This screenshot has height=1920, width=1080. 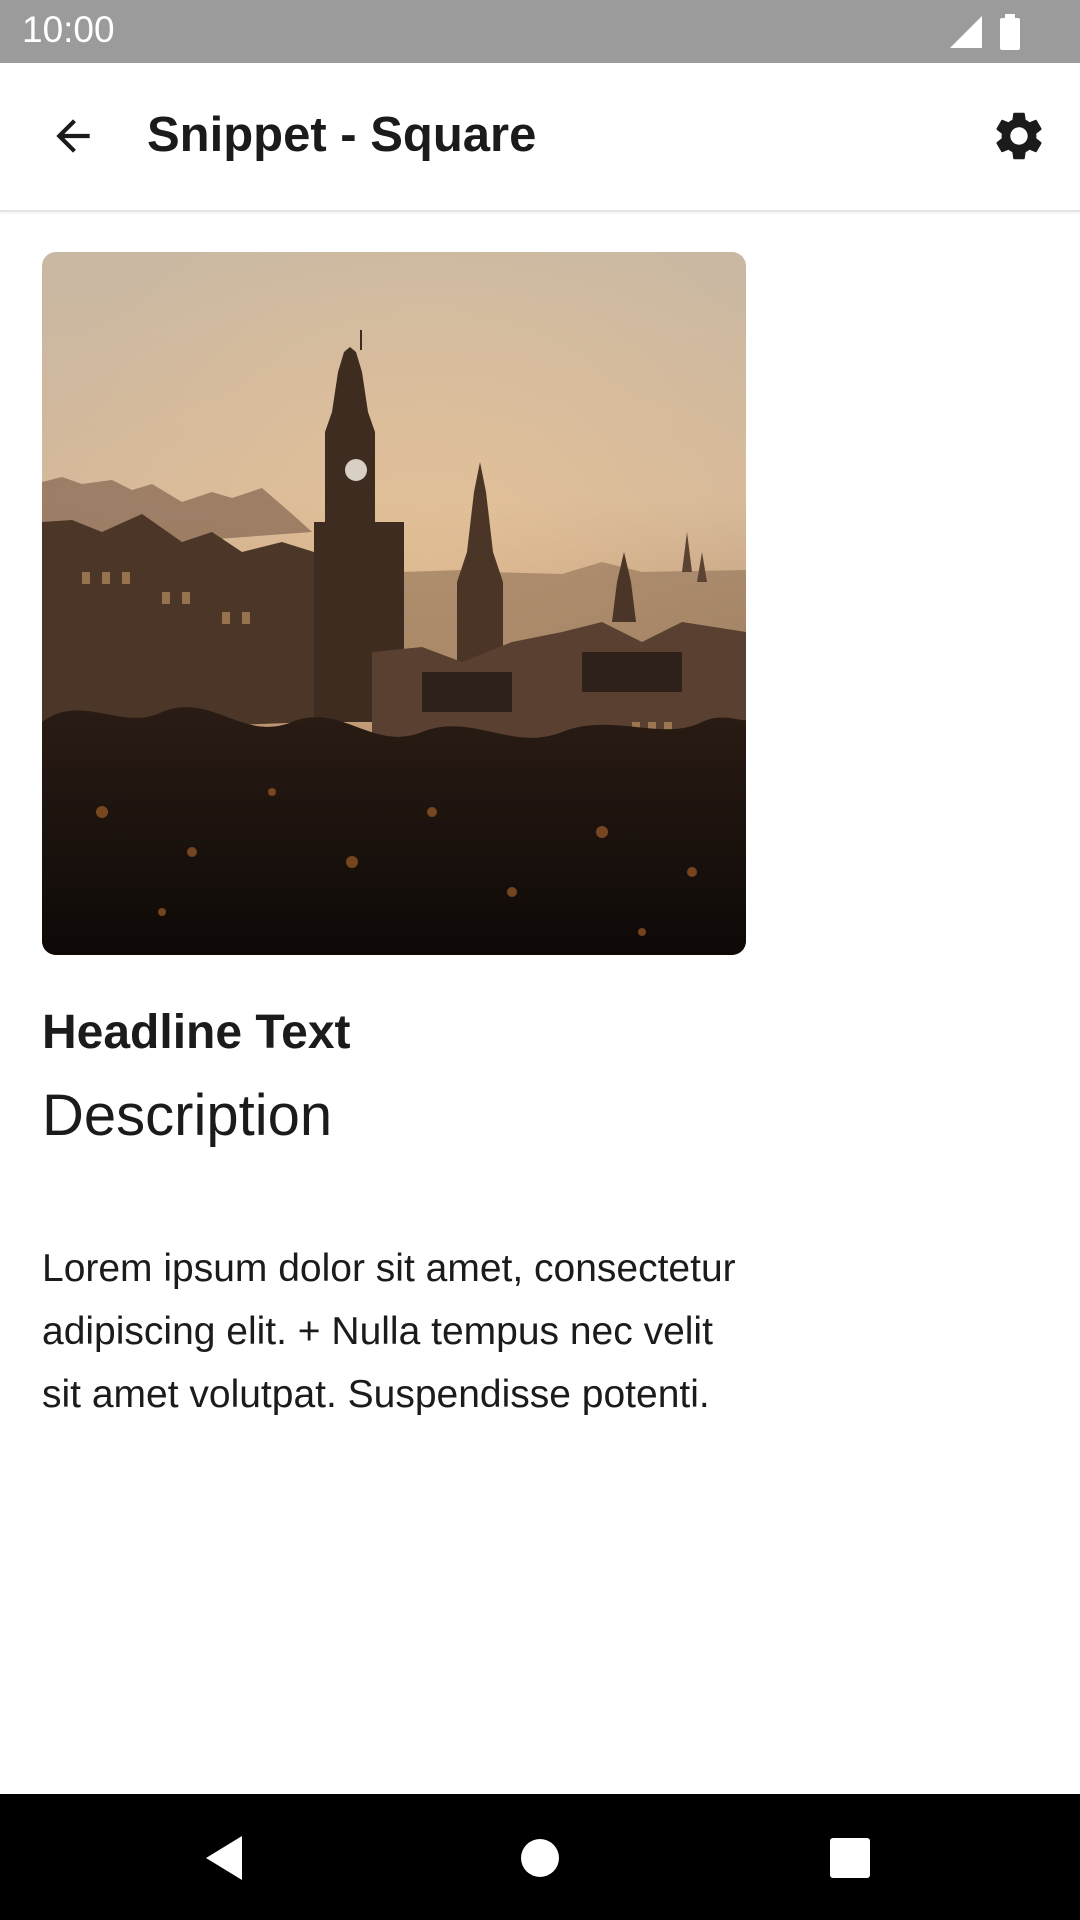 I want to click on status-bar: 10:00, so click(x=540, y=31).